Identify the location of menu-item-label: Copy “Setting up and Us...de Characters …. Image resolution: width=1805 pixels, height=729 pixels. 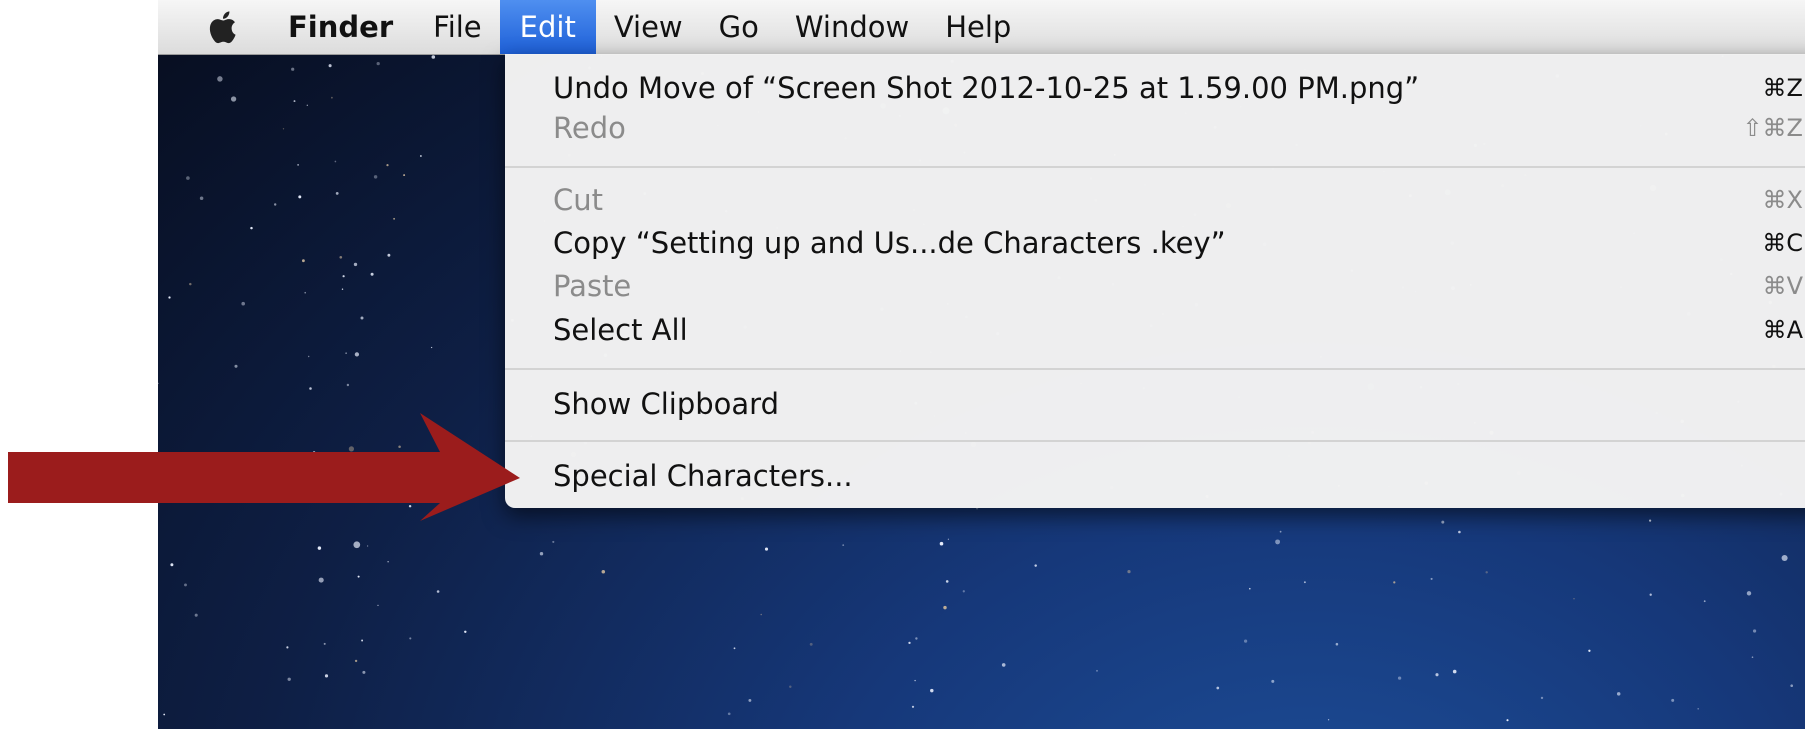
(889, 243).